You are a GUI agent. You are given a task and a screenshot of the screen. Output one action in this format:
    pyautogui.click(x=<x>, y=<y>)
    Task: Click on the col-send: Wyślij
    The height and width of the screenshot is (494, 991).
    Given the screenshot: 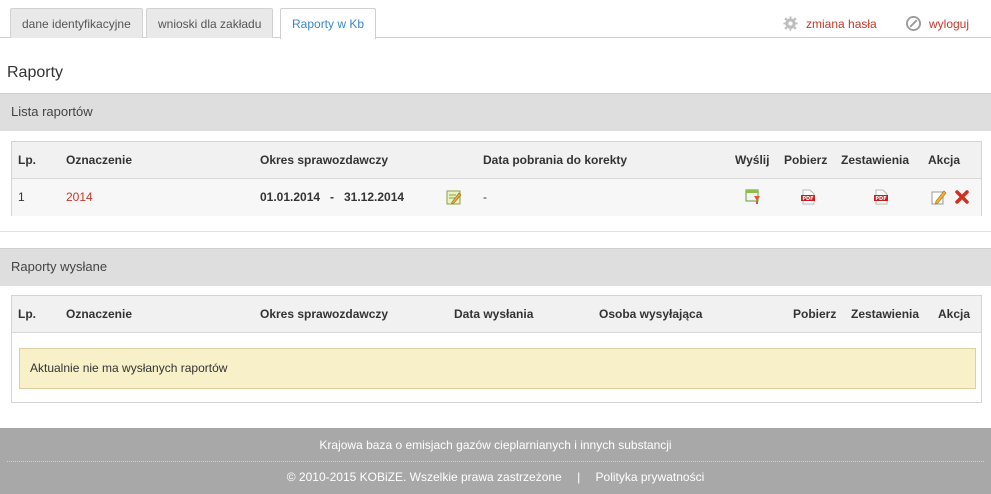 What is the action you would take?
    pyautogui.click(x=752, y=160)
    